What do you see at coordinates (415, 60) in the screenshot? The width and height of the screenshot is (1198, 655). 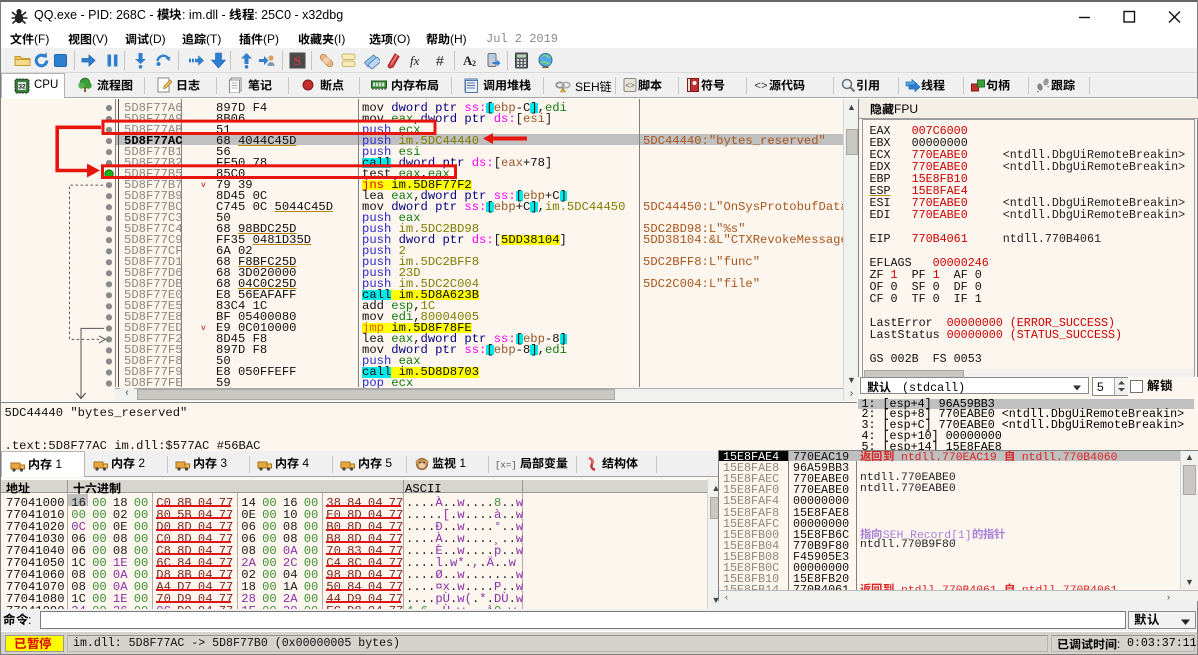 I see `svg-text: fx` at bounding box center [415, 60].